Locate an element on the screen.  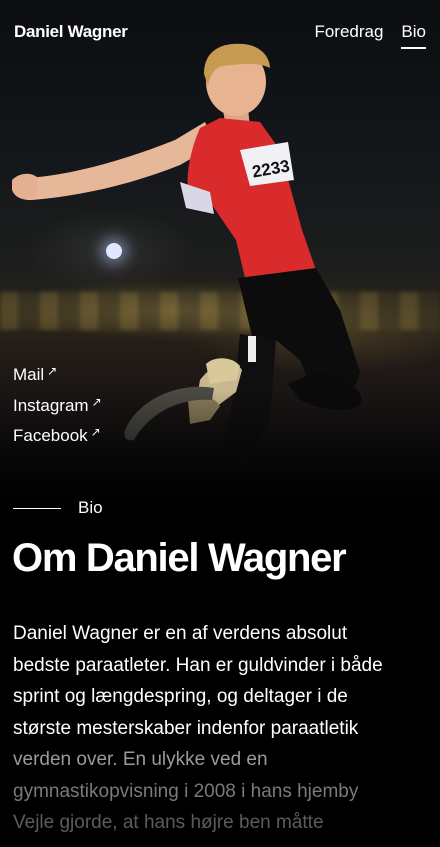
nav-item-foredrag: Foredrag is located at coordinates (348, 32).